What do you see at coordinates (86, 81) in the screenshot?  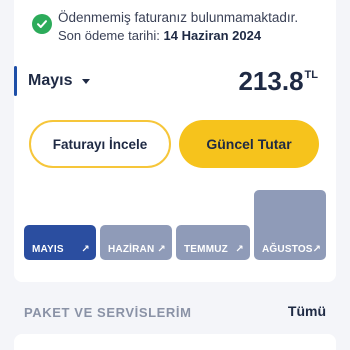 I see `chevron-down-icon` at bounding box center [86, 81].